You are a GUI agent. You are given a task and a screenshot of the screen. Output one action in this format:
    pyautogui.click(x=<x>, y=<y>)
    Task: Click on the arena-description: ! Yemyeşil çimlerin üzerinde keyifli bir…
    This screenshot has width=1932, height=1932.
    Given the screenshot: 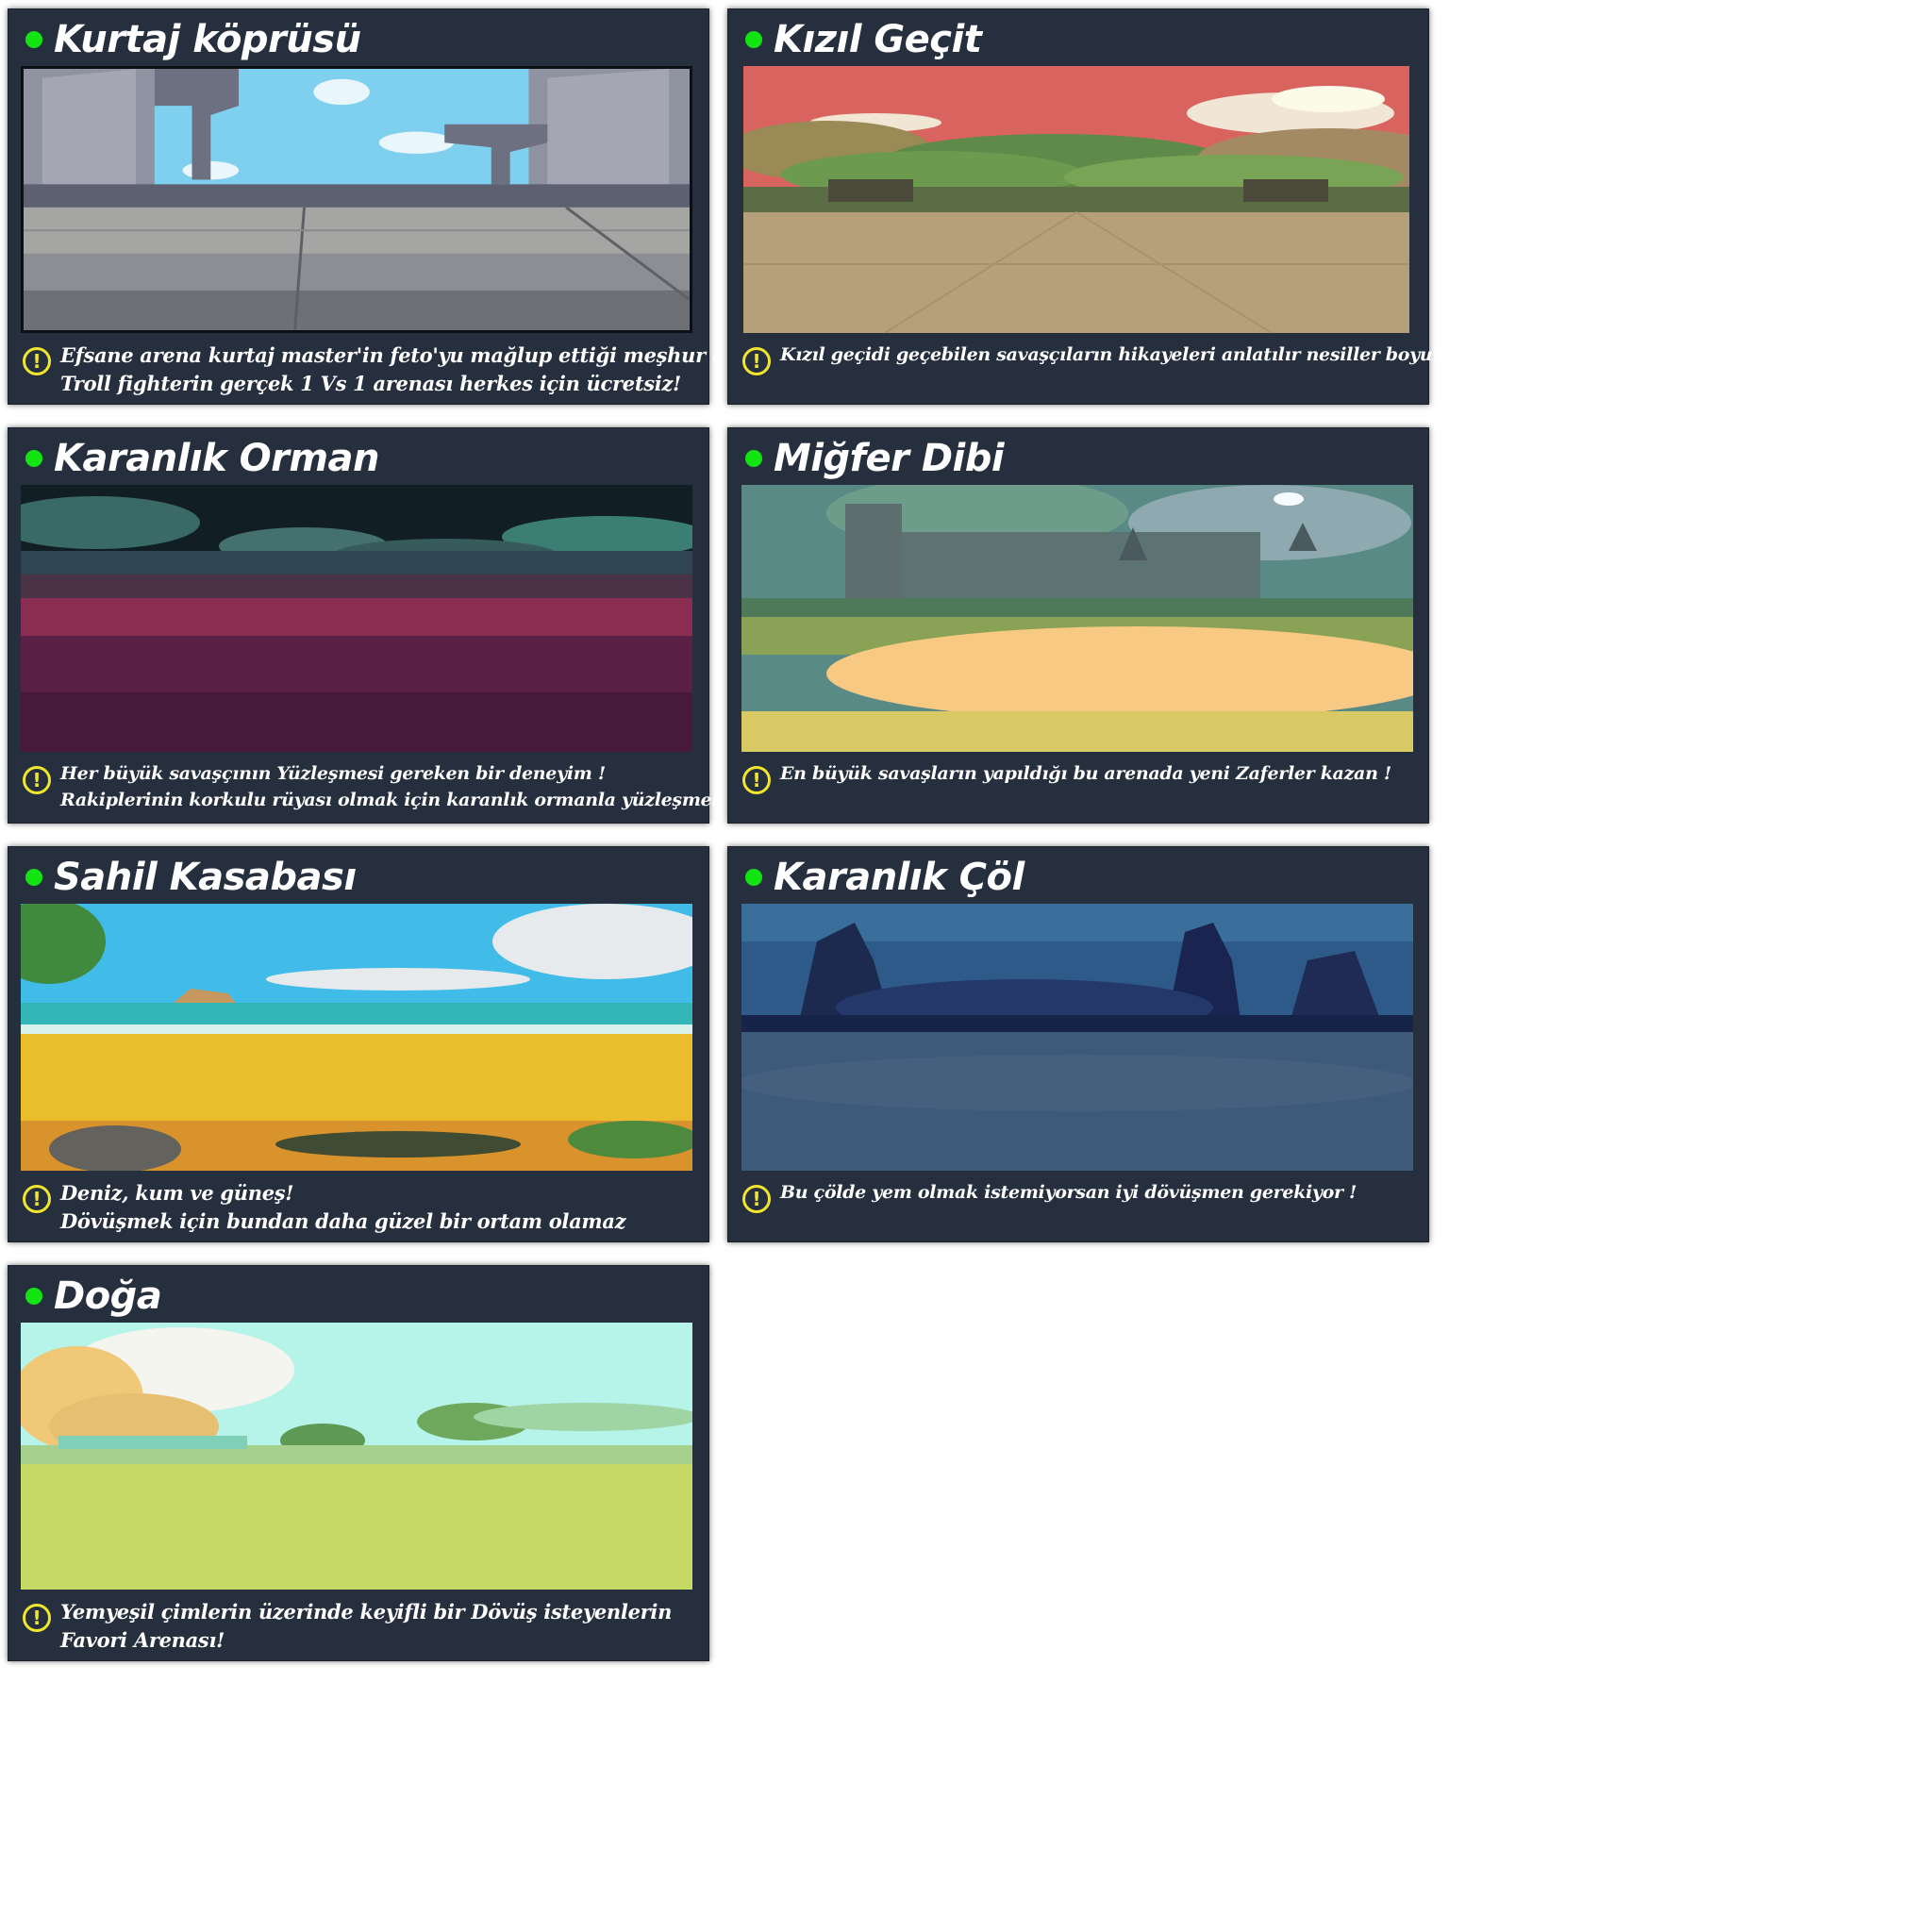 What is the action you would take?
    pyautogui.click(x=361, y=1626)
    